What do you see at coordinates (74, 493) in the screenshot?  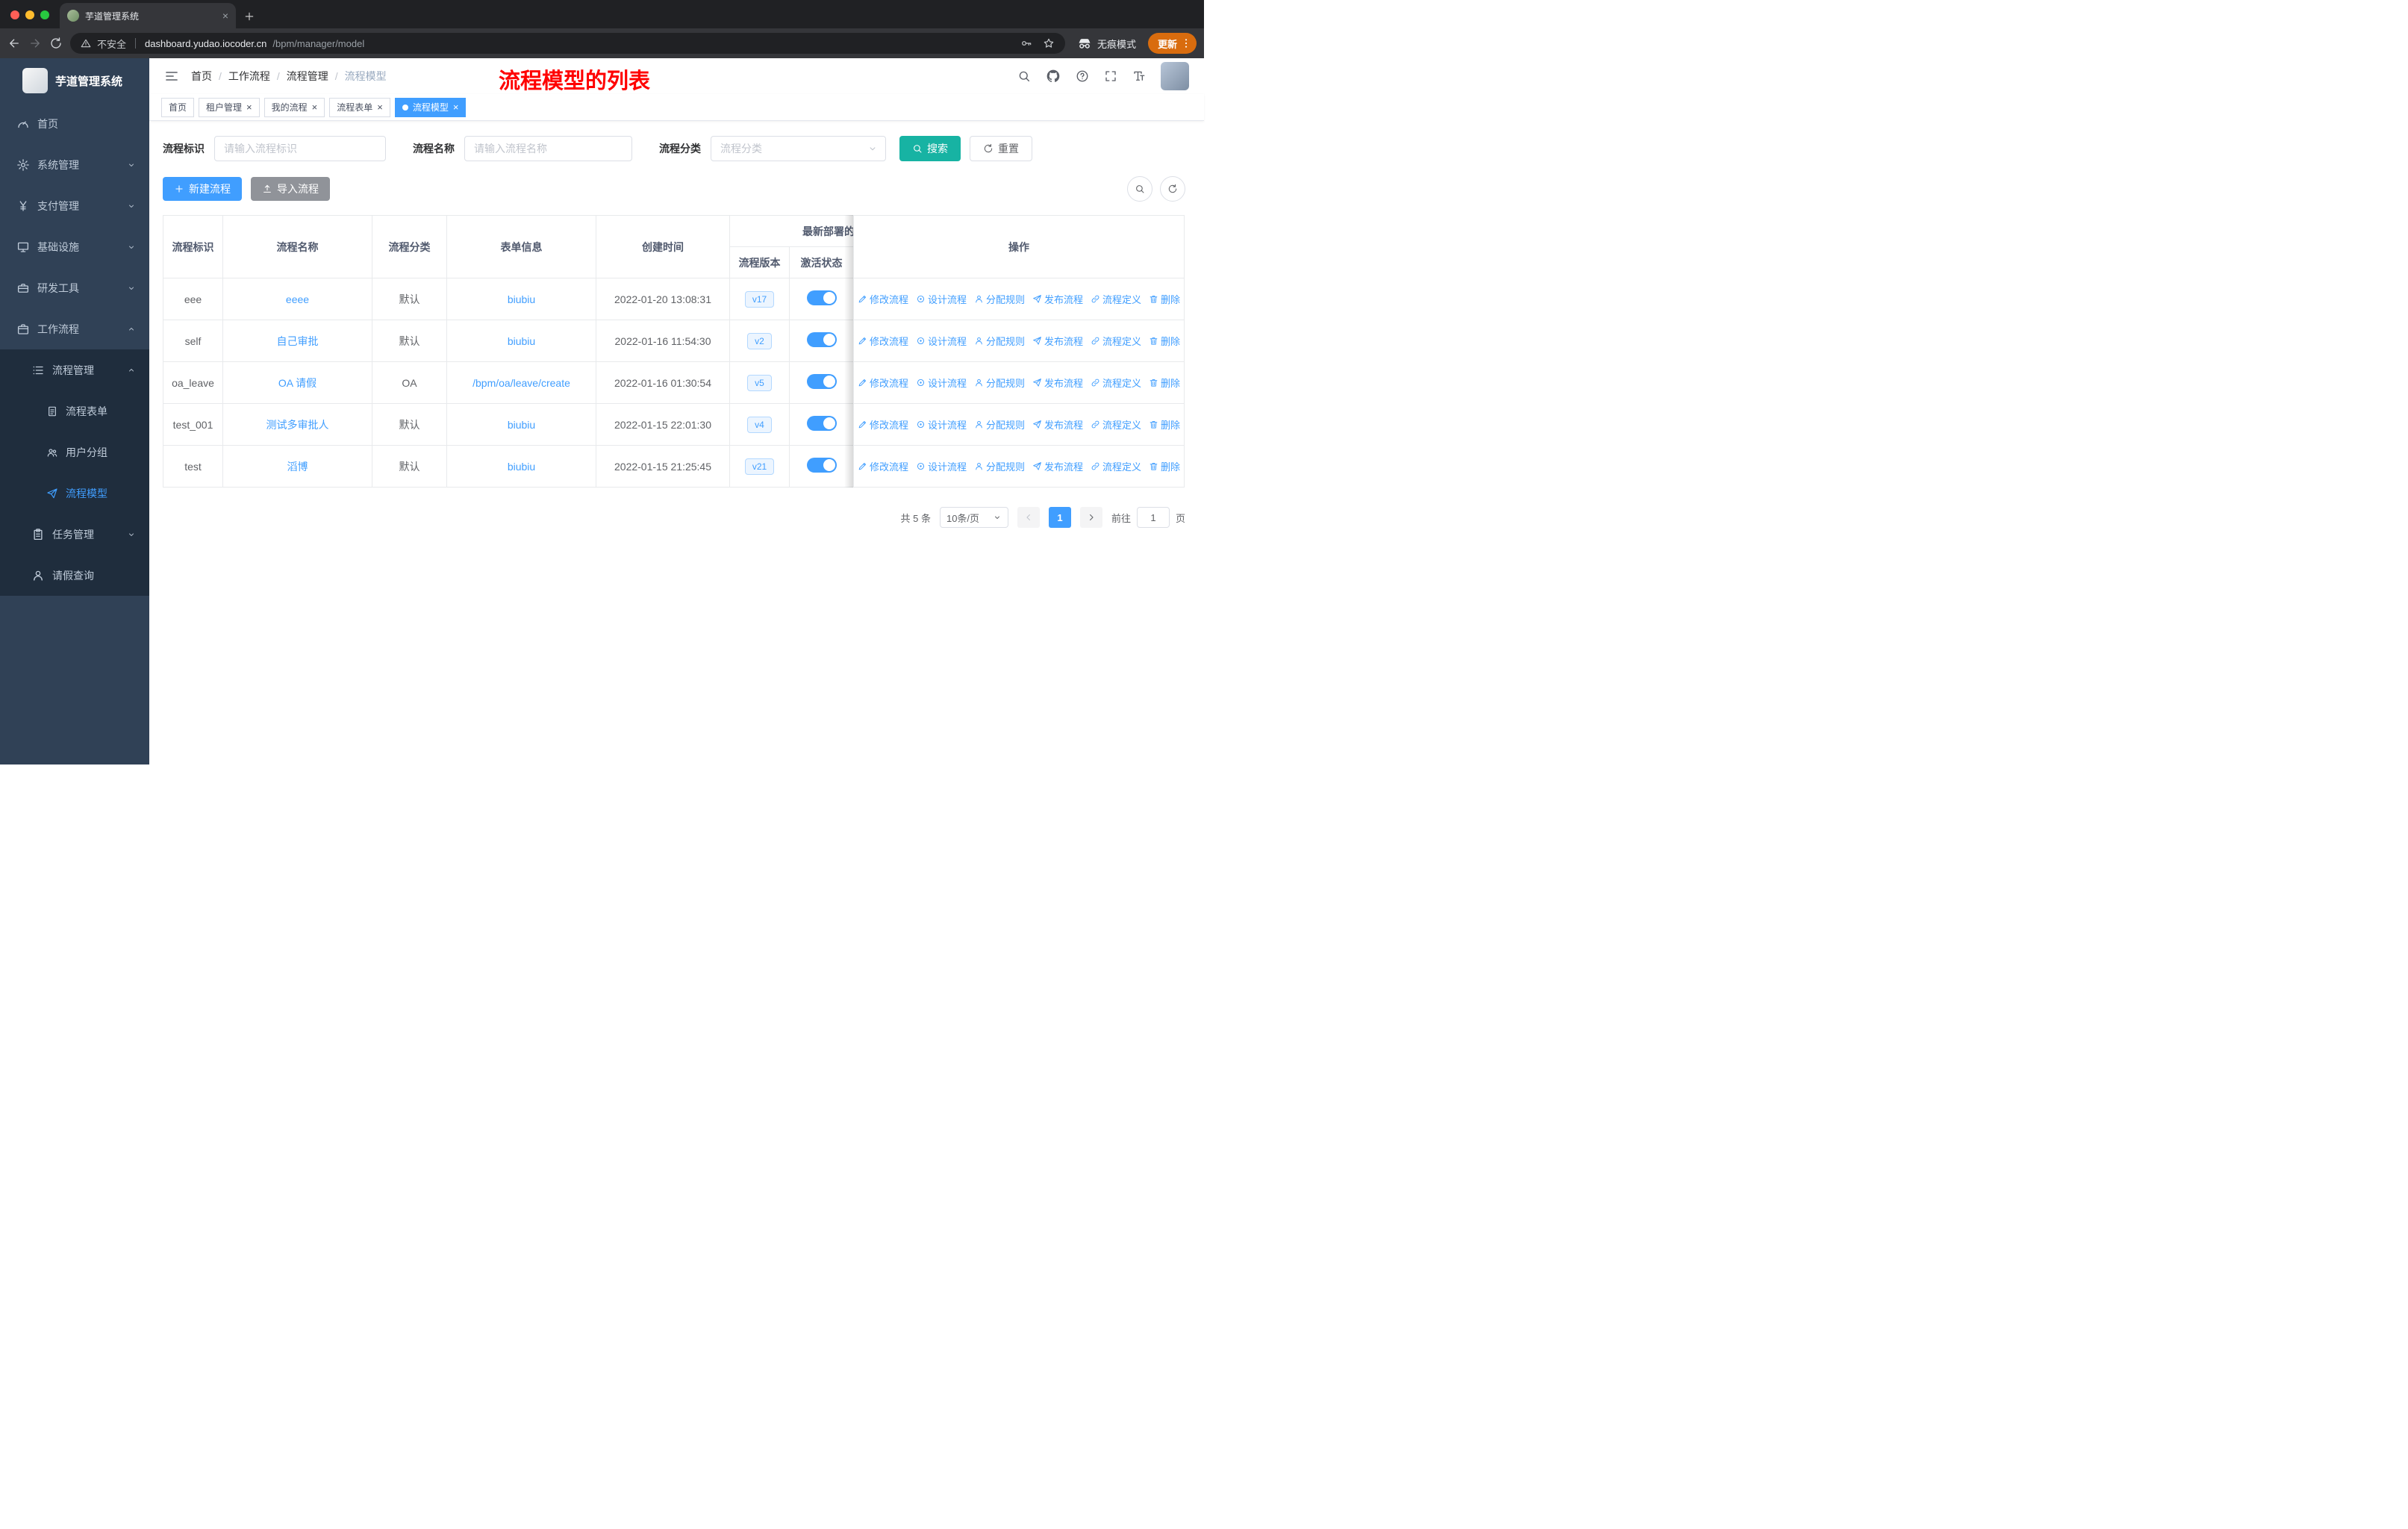 I see `sidebar-item-process-model: 流程模型` at bounding box center [74, 493].